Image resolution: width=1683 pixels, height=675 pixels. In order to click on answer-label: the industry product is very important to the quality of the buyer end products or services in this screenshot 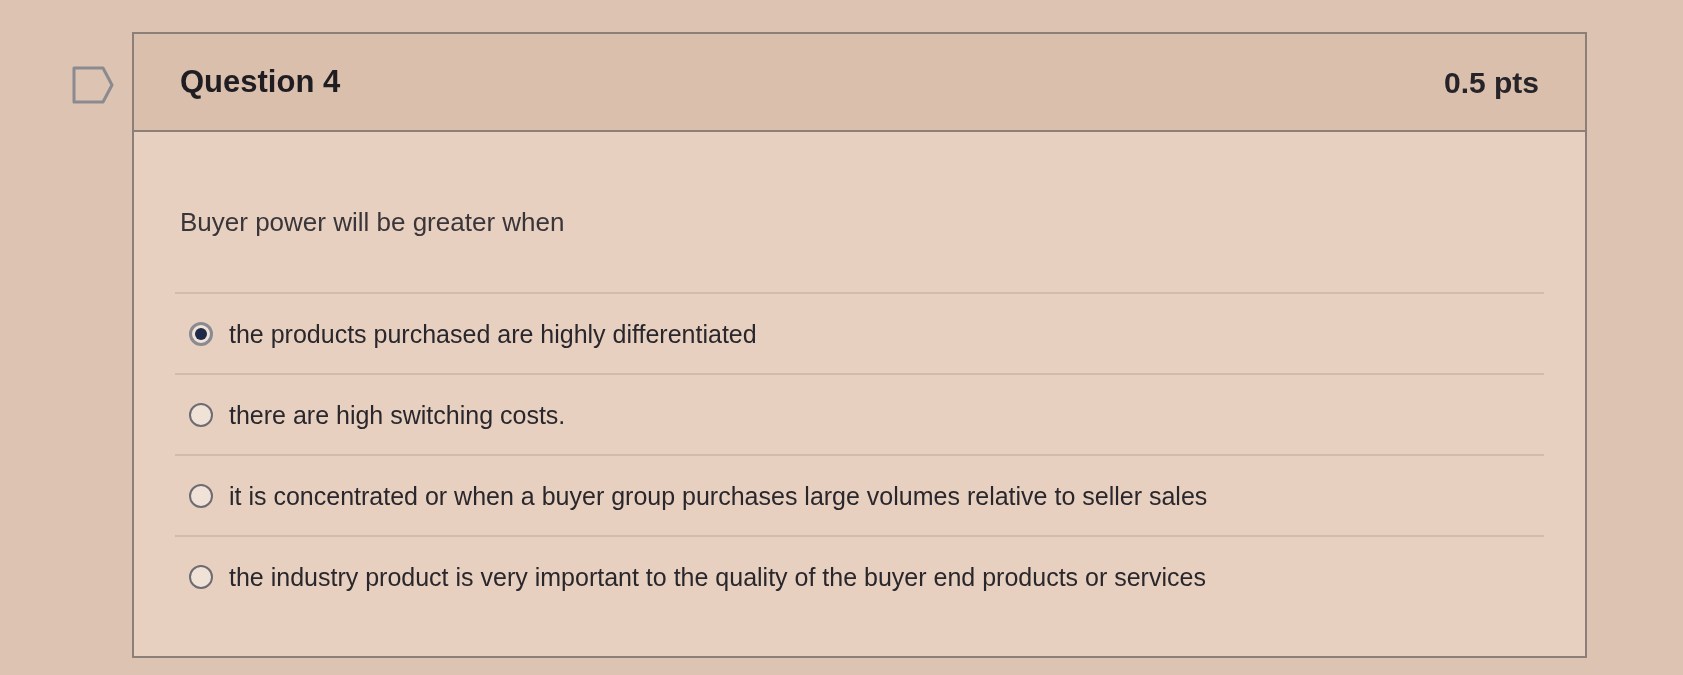, I will do `click(717, 576)`.